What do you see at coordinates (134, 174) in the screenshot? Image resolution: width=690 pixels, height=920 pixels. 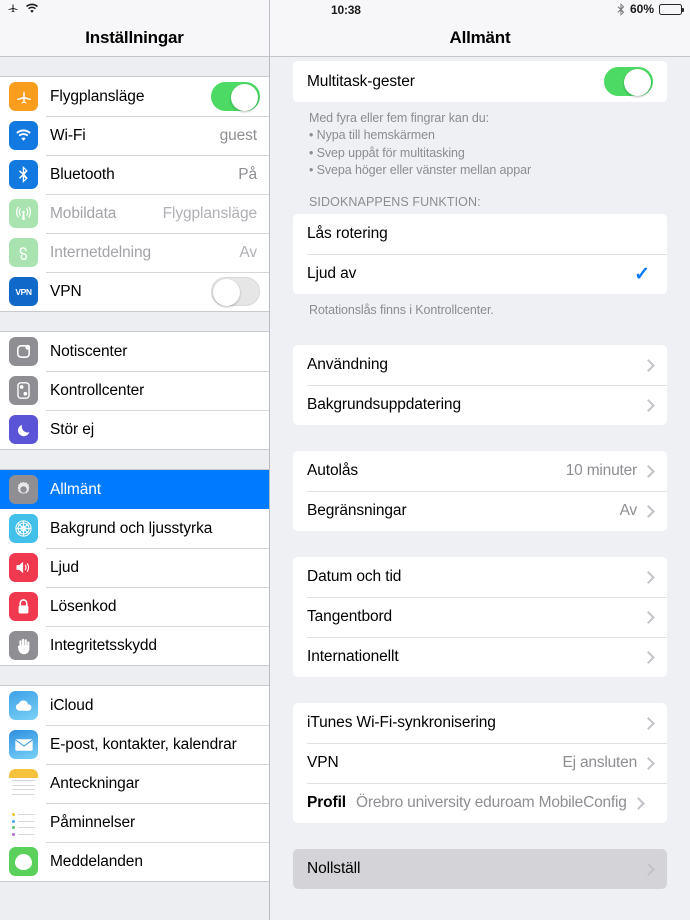 I see `sidebar-item-bluetooth: Bluetooth På` at bounding box center [134, 174].